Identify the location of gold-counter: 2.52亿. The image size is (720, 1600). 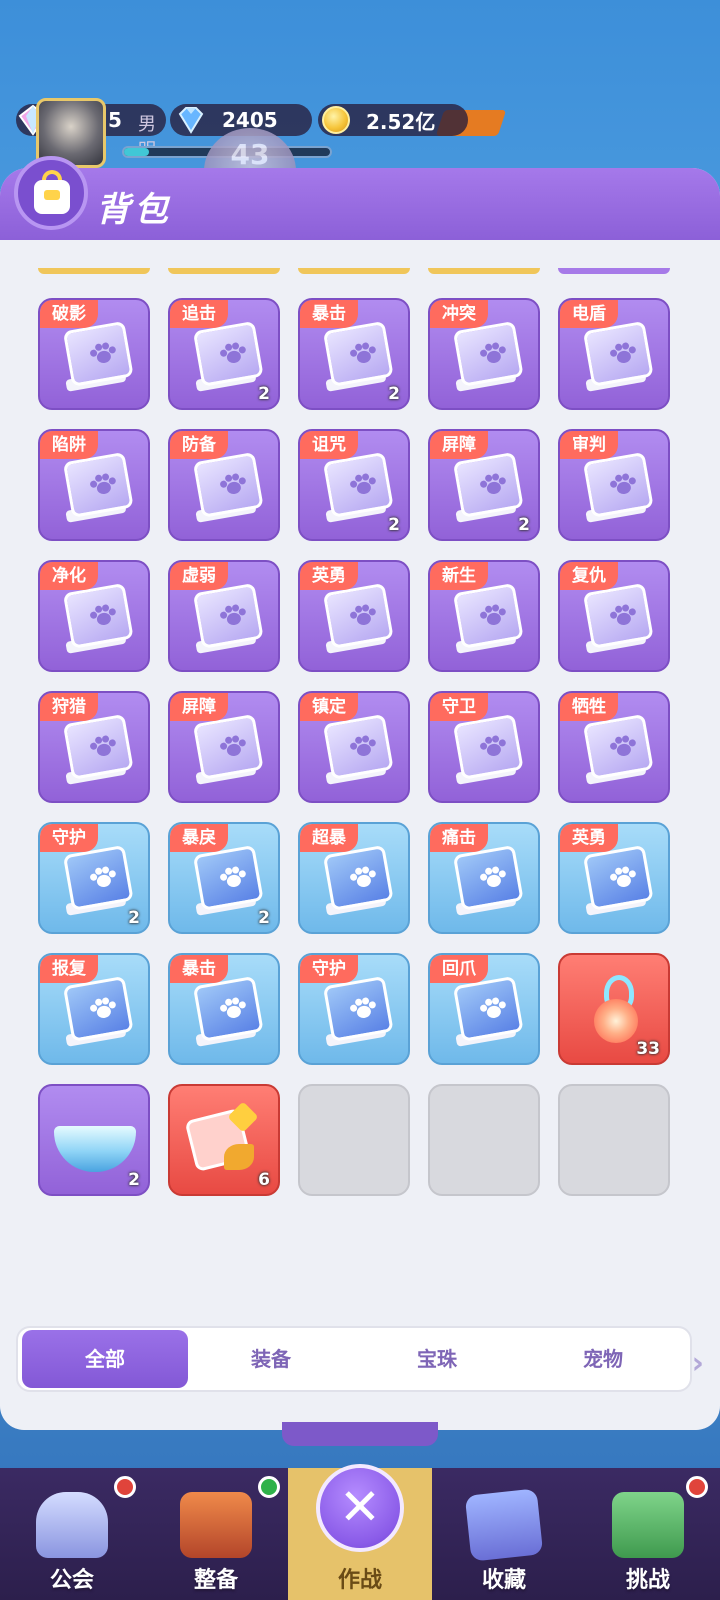
(393, 120).